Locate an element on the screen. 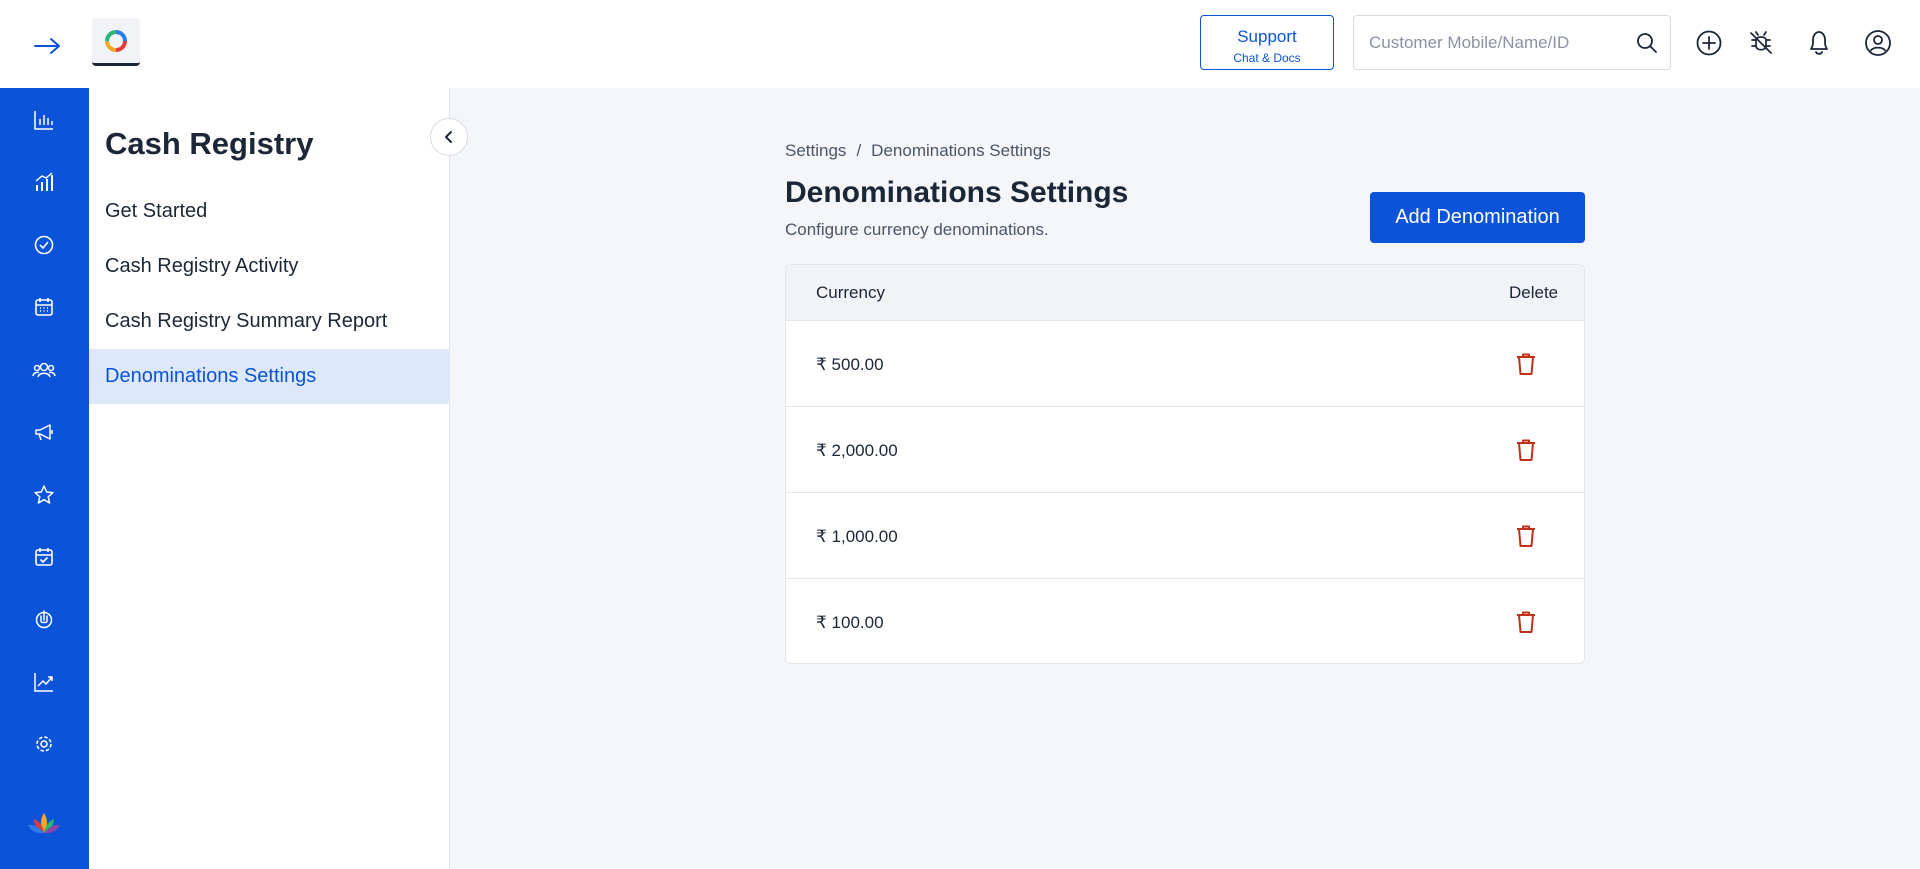 Image resolution: width=1920 pixels, height=869 pixels. add-circle-icon is located at coordinates (1709, 43).